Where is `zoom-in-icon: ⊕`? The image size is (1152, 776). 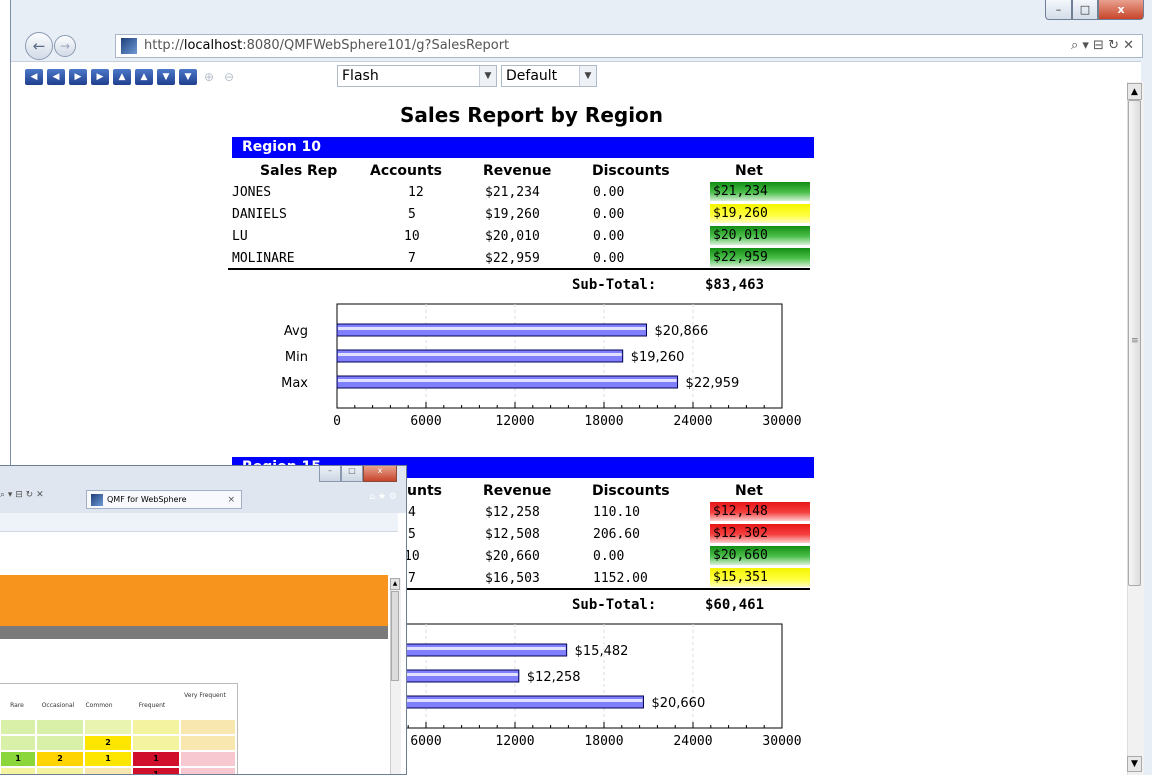 zoom-in-icon: ⊕ is located at coordinates (209, 77).